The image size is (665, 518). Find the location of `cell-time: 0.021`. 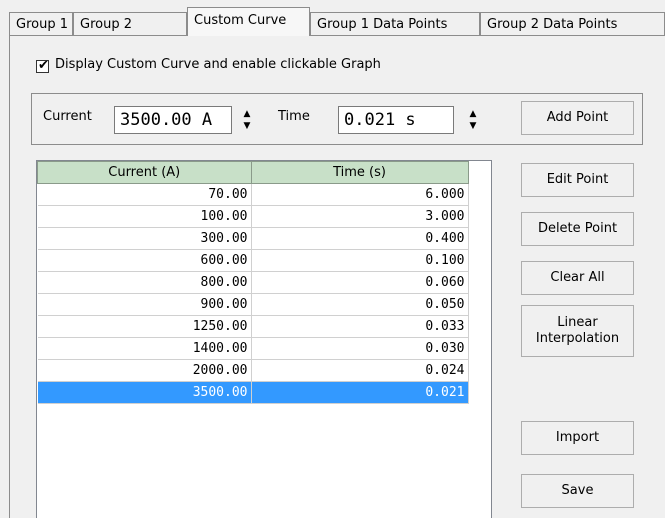

cell-time: 0.021 is located at coordinates (360, 392).